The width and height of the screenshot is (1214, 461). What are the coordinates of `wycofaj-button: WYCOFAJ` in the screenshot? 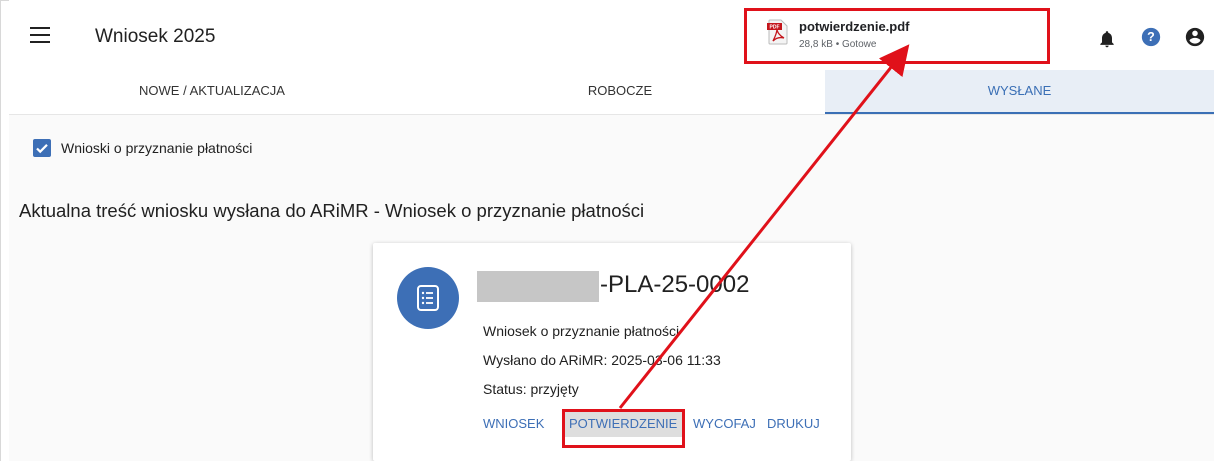 It's located at (724, 423).